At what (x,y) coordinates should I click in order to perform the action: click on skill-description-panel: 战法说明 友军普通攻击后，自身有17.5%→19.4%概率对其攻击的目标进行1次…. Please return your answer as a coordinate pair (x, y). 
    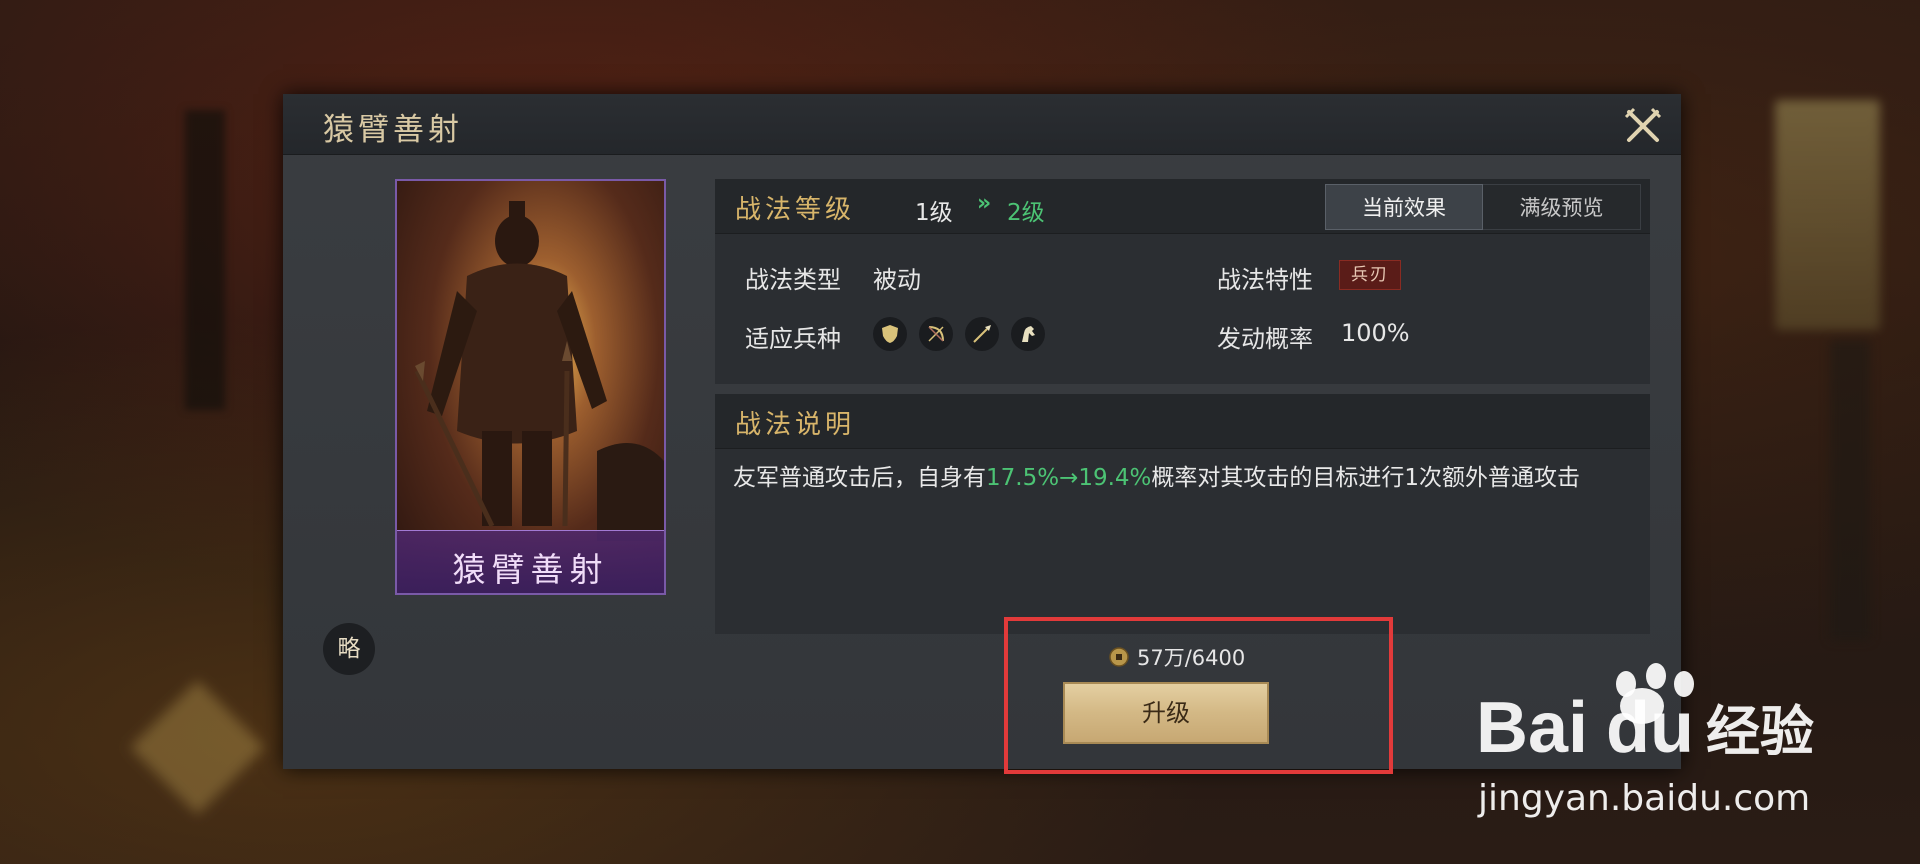
    Looking at the image, I should click on (1182, 514).